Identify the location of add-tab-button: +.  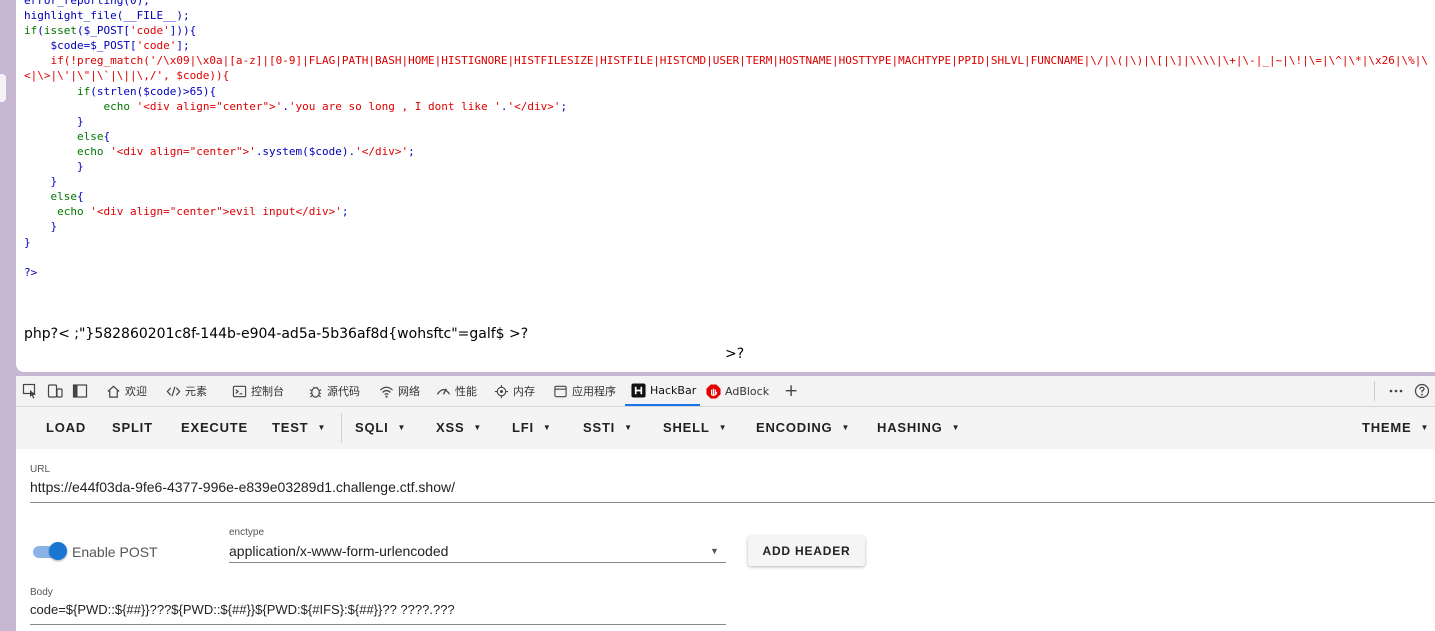
(791, 391).